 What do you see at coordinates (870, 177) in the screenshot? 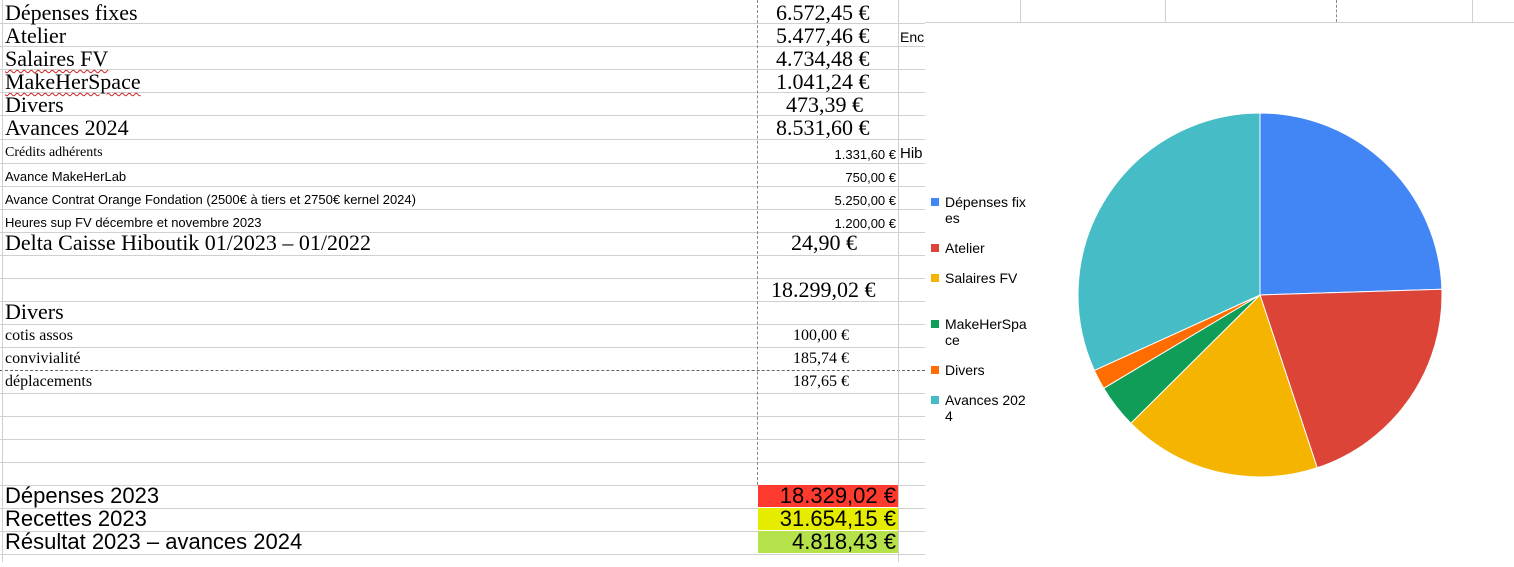
I see `cell-value: 750,00 €` at bounding box center [870, 177].